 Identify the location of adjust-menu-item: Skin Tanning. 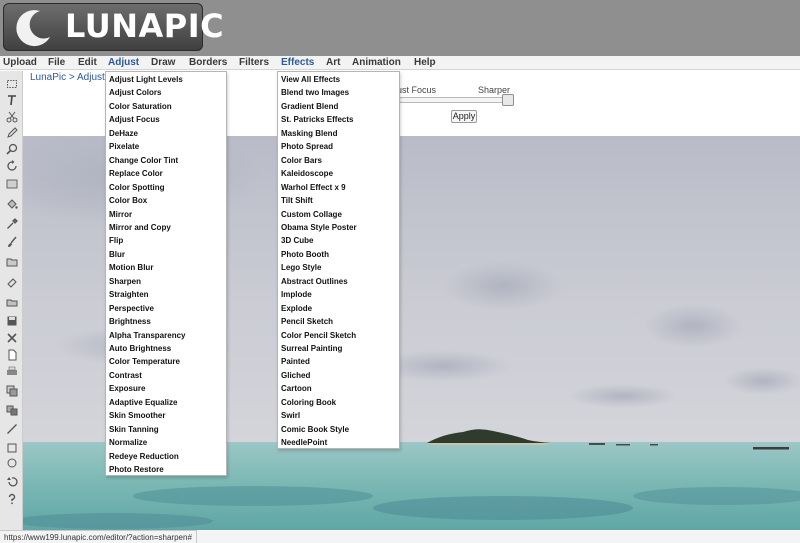
(134, 430).